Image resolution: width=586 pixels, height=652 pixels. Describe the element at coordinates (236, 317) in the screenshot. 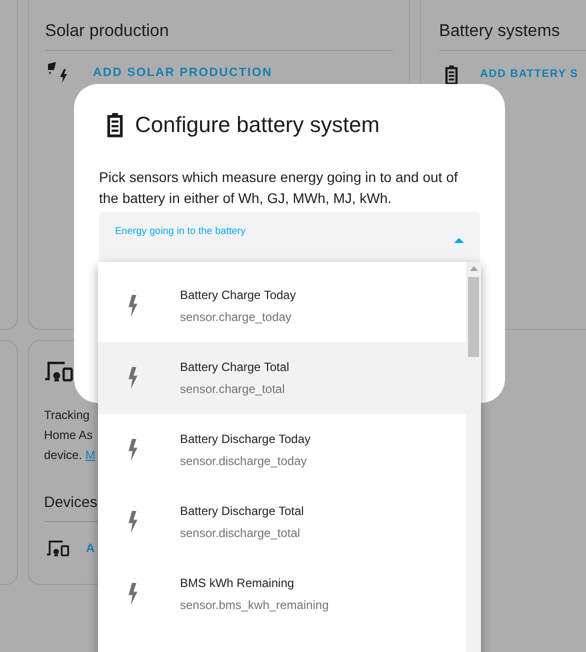

I see `option-entity: sensor.charge_today` at that location.